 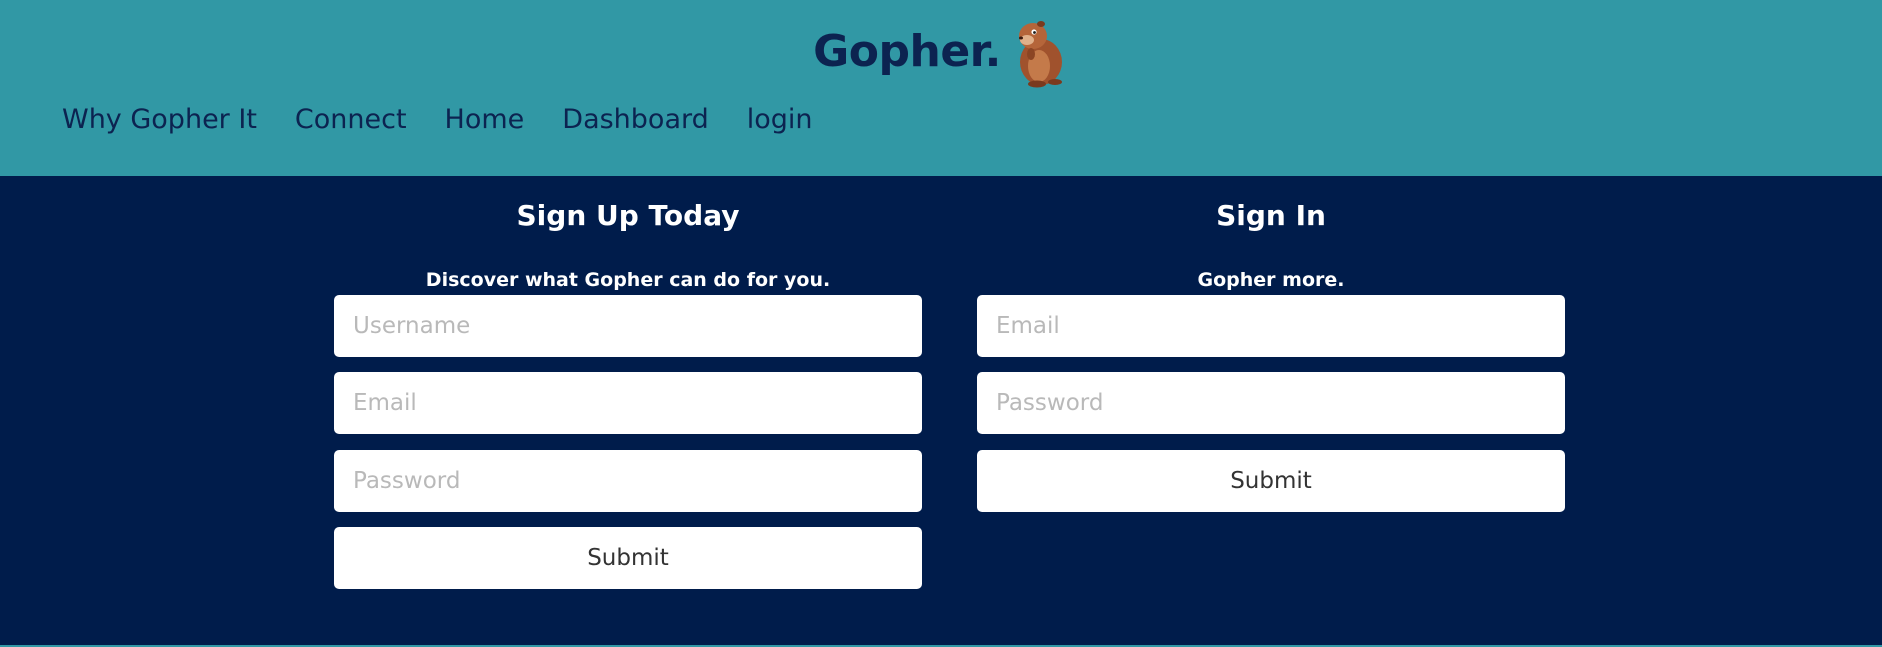 What do you see at coordinates (1271, 215) in the screenshot?
I see `signin-title: Sign In` at bounding box center [1271, 215].